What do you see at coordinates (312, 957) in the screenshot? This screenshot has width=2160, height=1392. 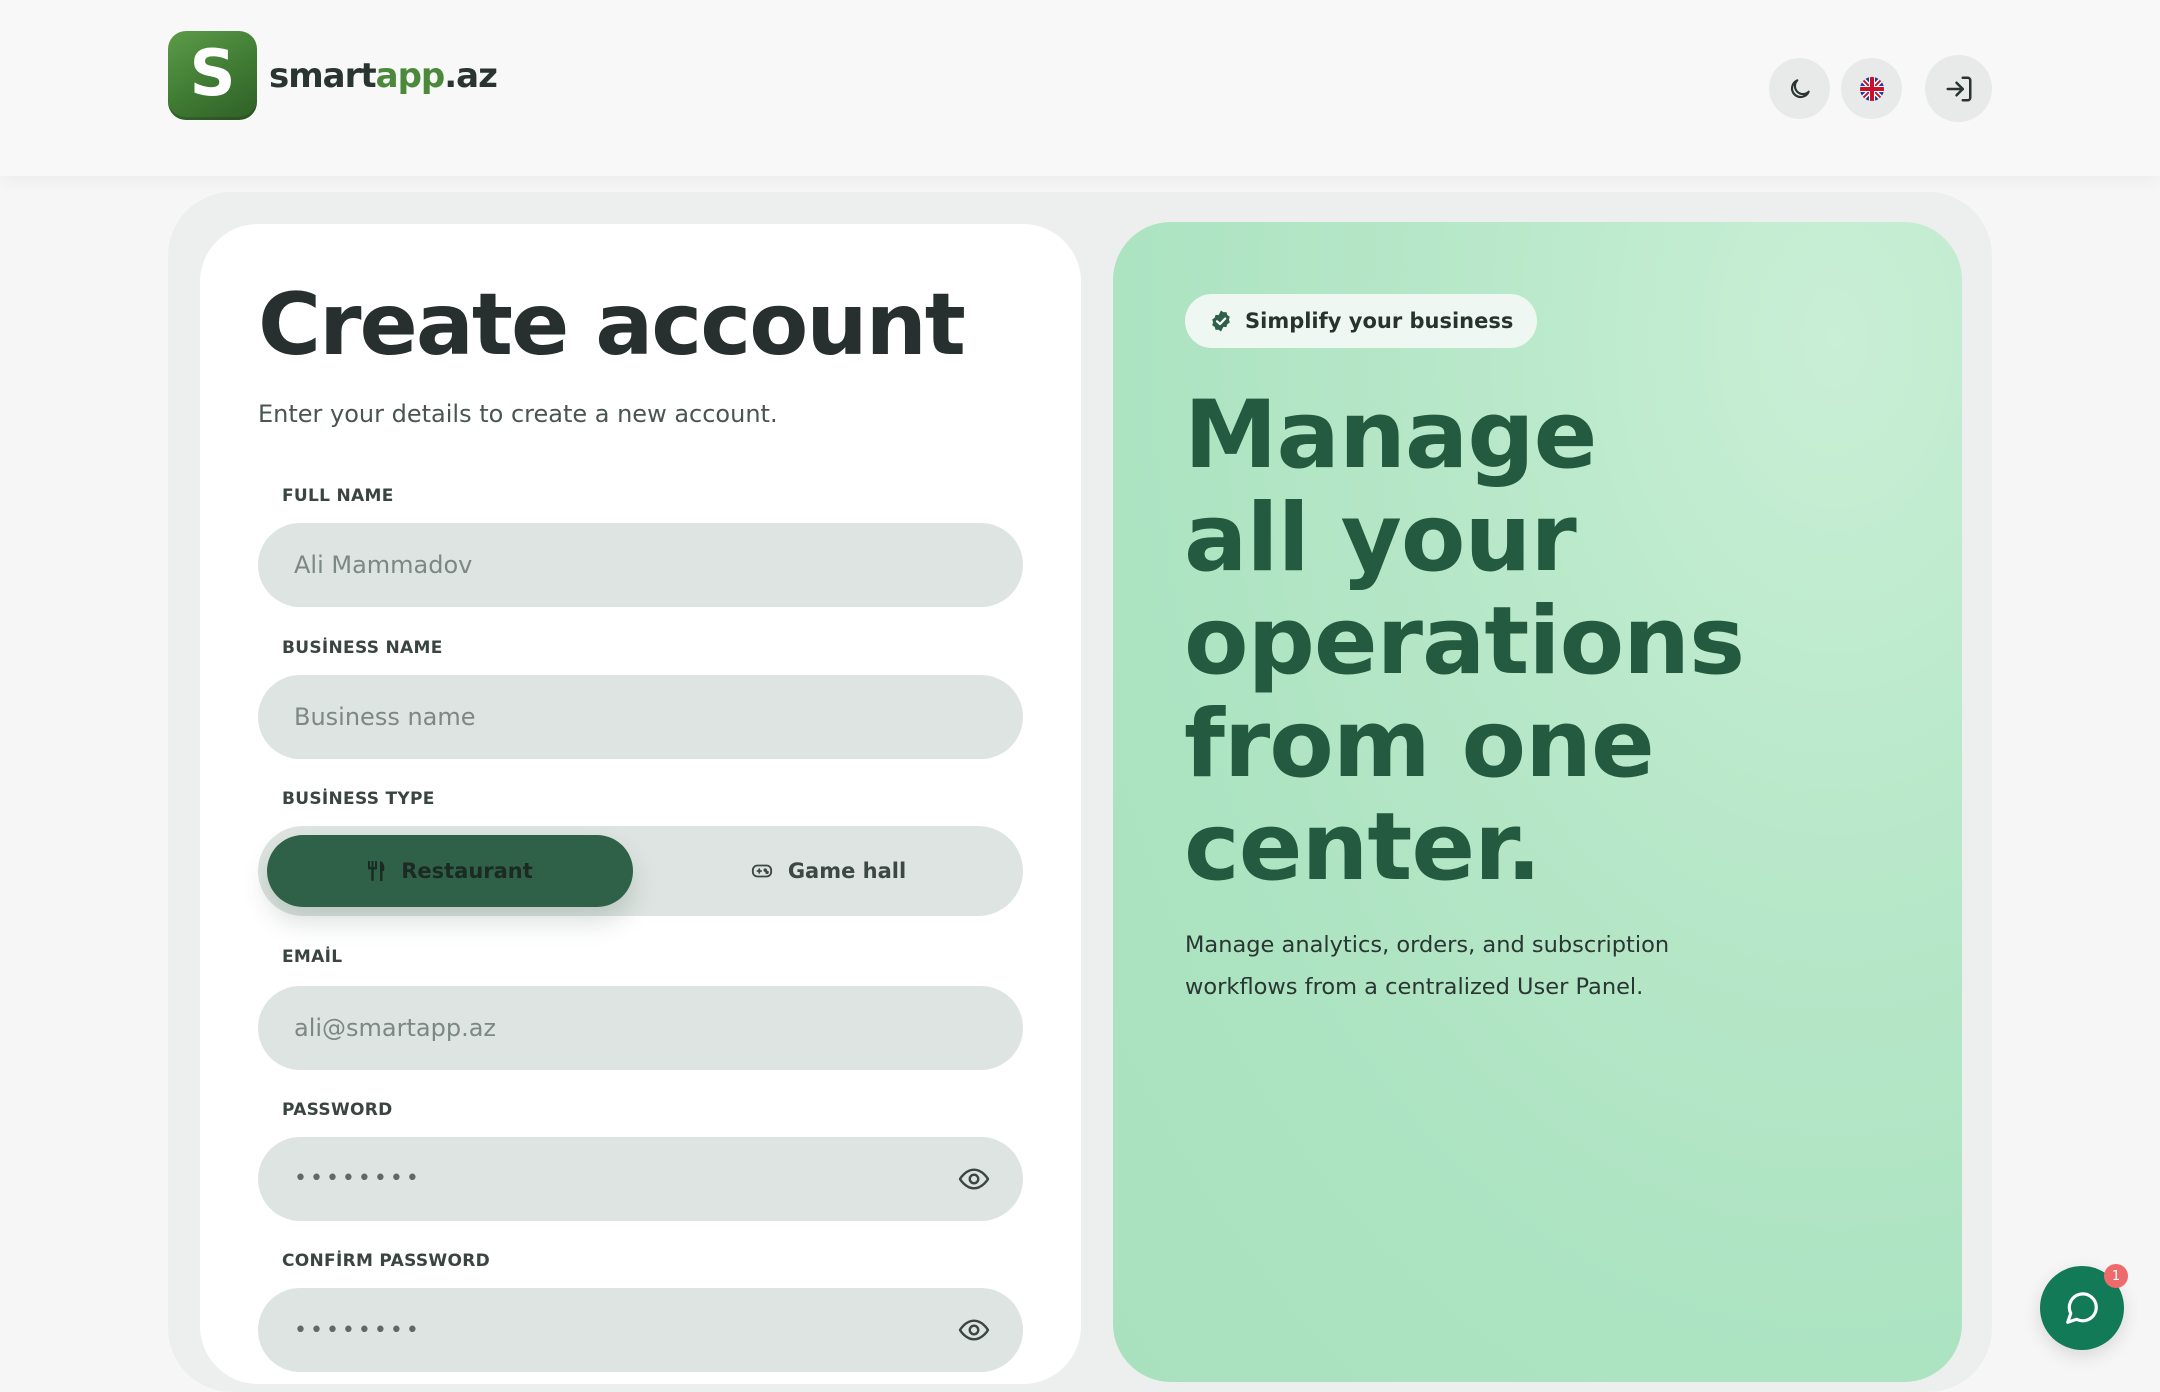 I see `email-label: EMAİL` at bounding box center [312, 957].